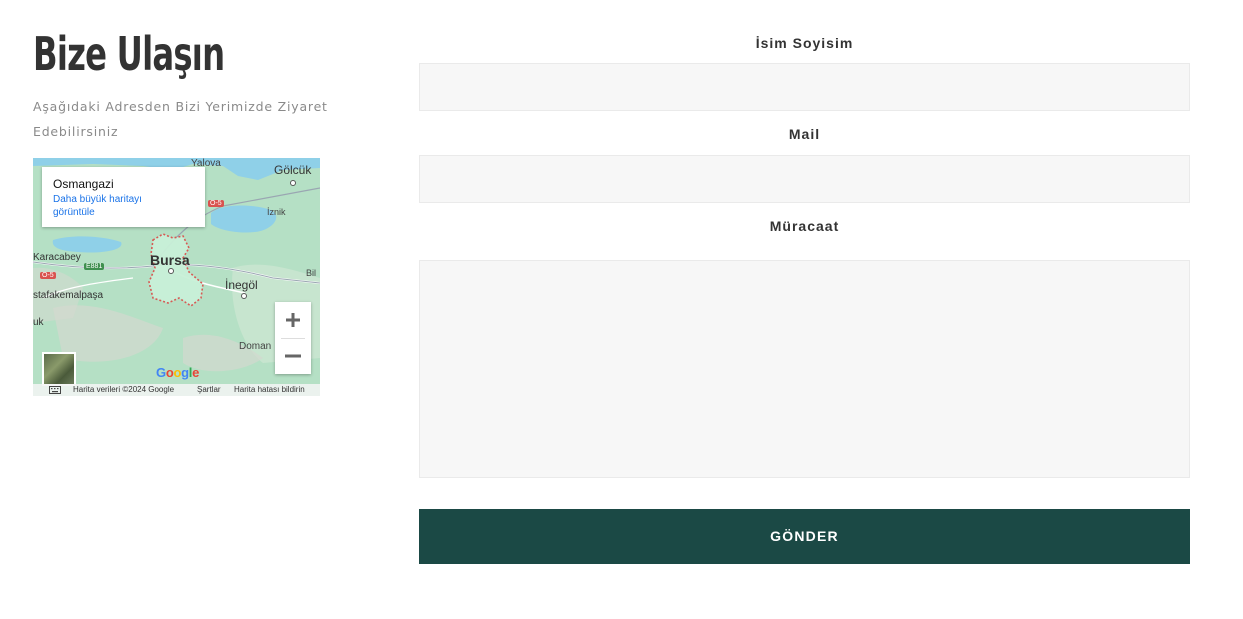 Image resolution: width=1243 pixels, height=619 pixels. Describe the element at coordinates (804, 134) in the screenshot. I see `mail-label: Mail` at that location.